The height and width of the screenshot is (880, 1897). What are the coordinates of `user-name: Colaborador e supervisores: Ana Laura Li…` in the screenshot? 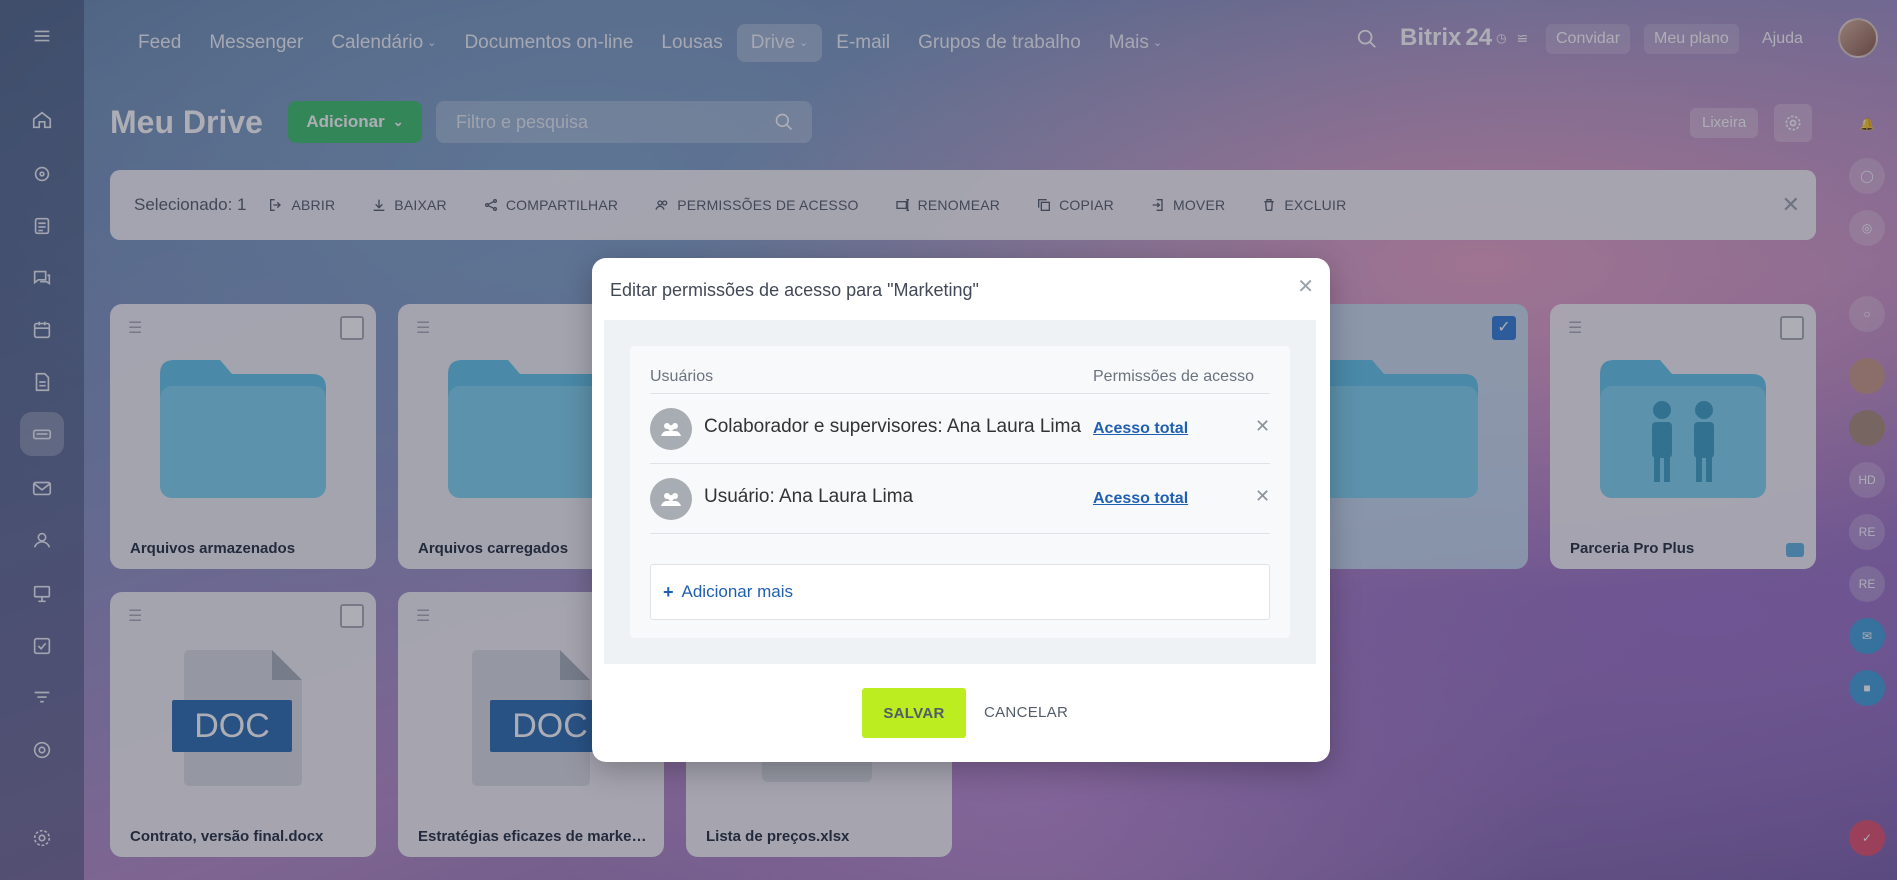 It's located at (893, 426).